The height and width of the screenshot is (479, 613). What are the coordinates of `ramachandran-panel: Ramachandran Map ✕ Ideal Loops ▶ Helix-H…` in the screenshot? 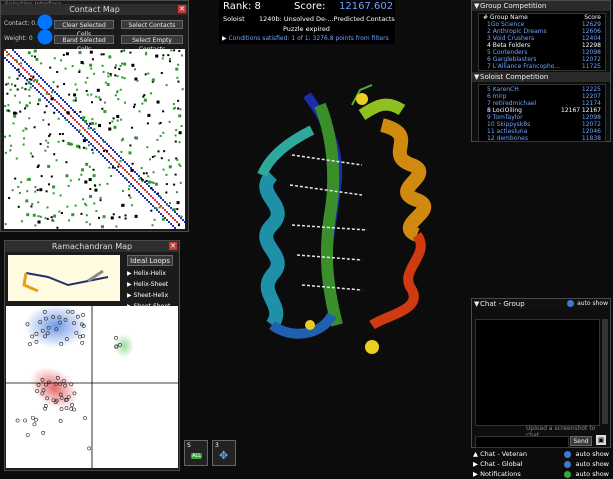 It's located at (92, 355).